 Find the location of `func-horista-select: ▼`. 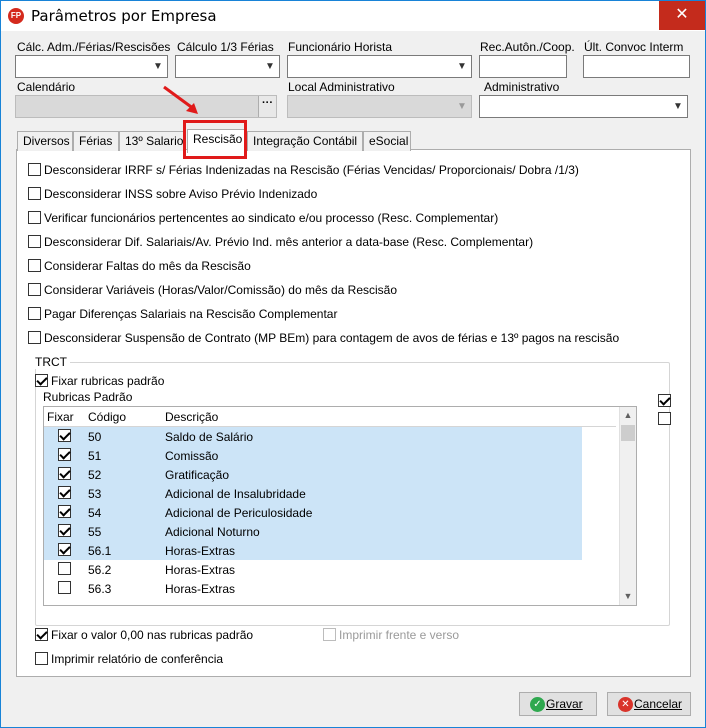

func-horista-select: ▼ is located at coordinates (379, 66).